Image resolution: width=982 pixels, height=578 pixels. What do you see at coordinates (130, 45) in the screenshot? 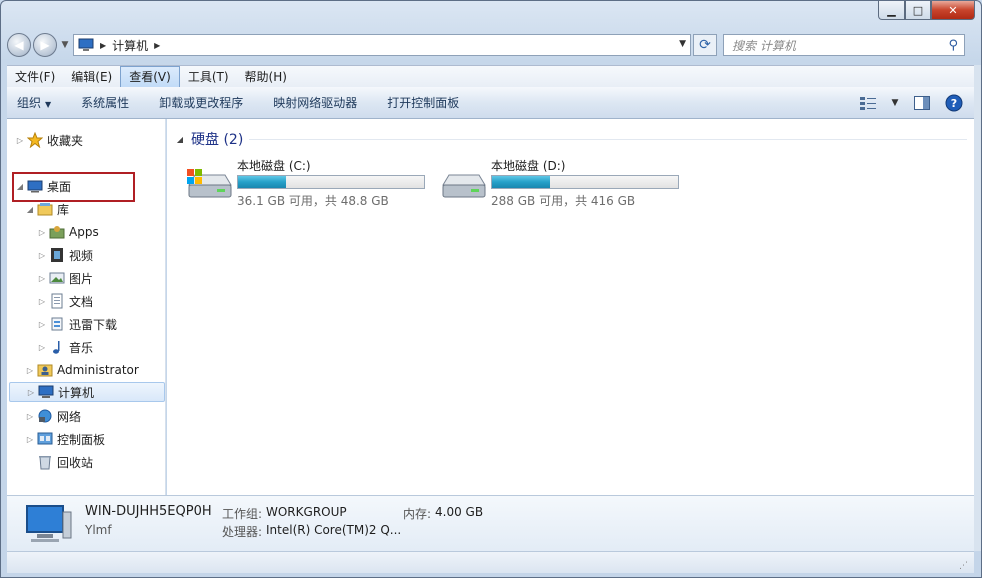
I see `breadcrumb-computer: 计算机` at bounding box center [130, 45].